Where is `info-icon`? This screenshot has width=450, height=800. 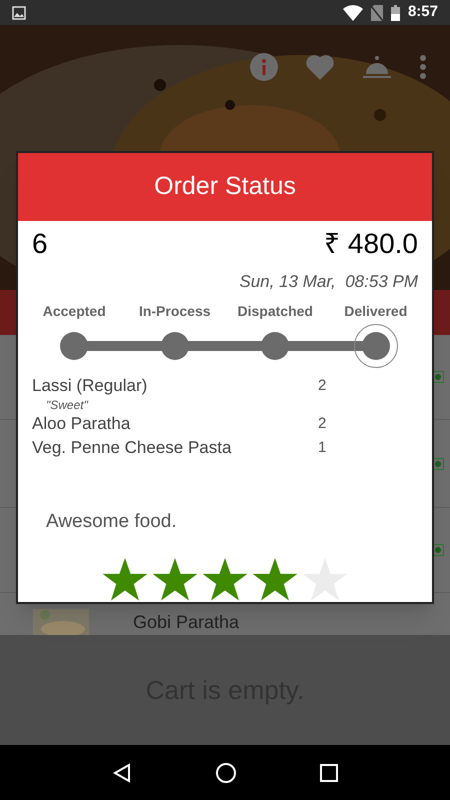
info-icon is located at coordinates (264, 67).